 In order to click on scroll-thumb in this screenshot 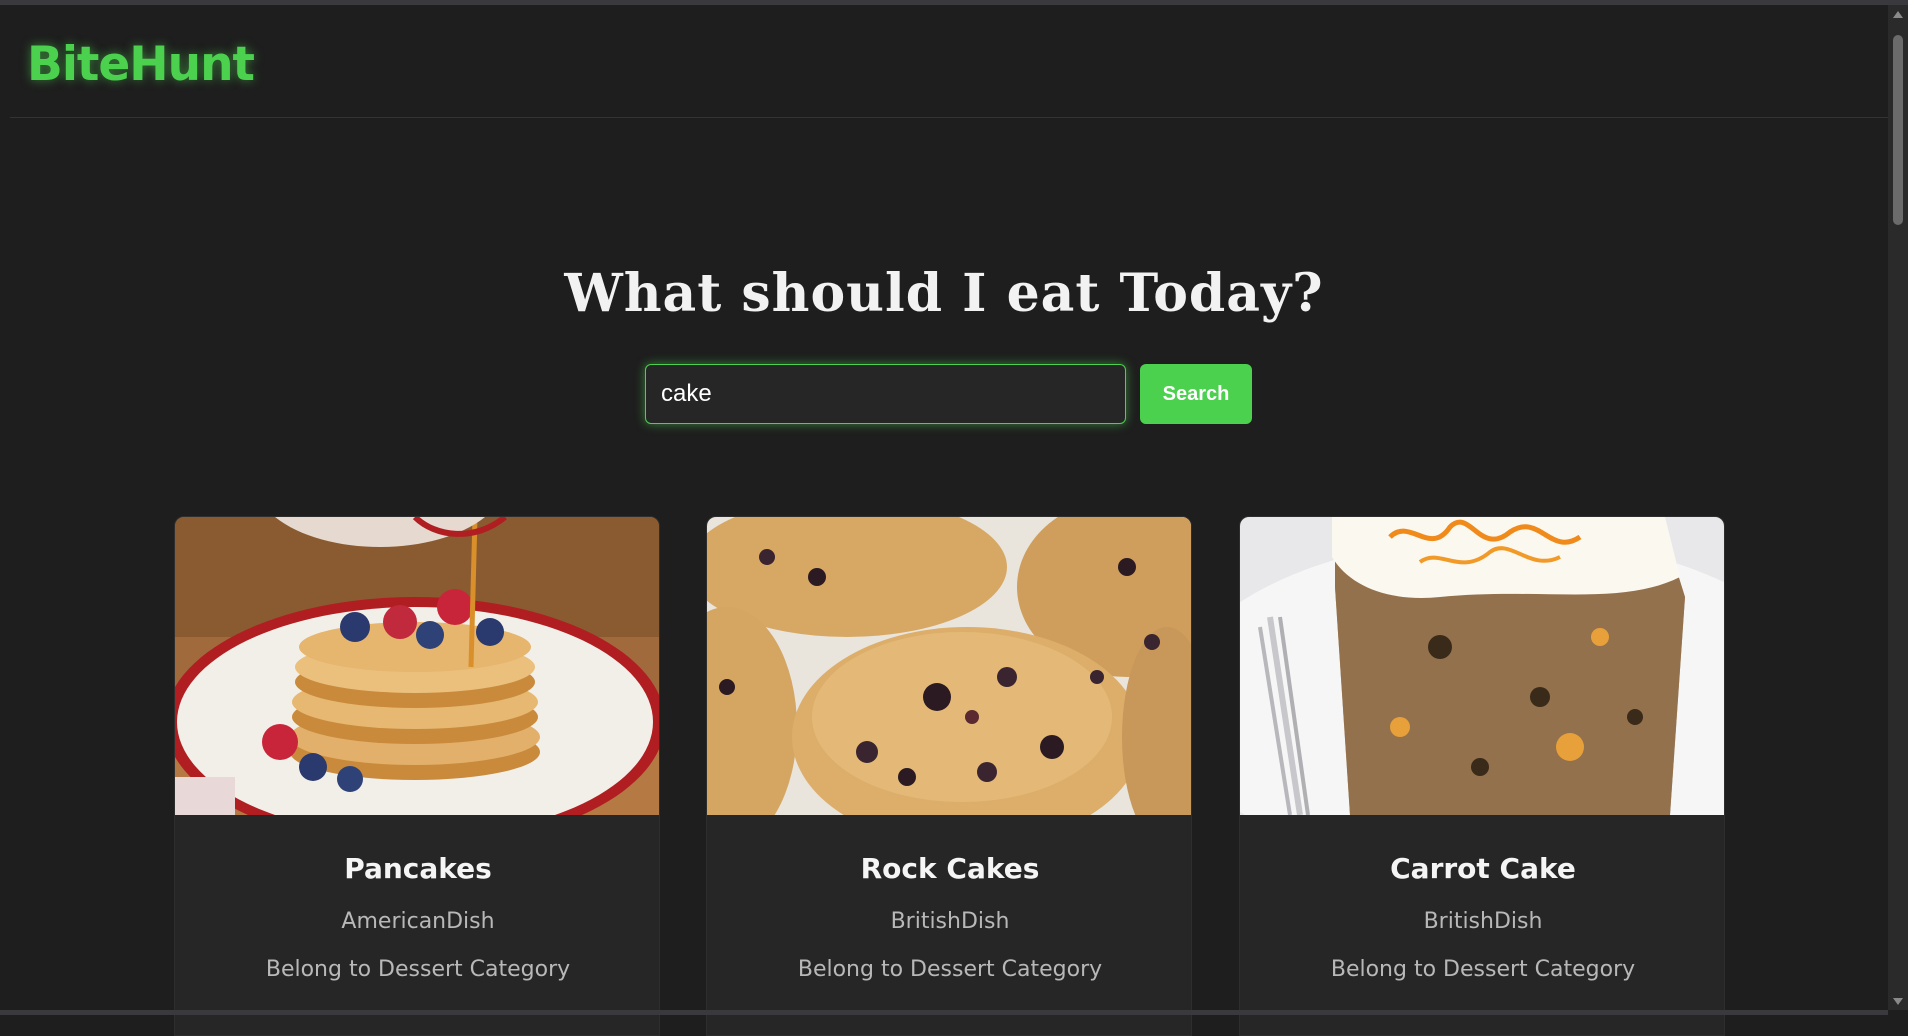, I will do `click(1898, 130)`.